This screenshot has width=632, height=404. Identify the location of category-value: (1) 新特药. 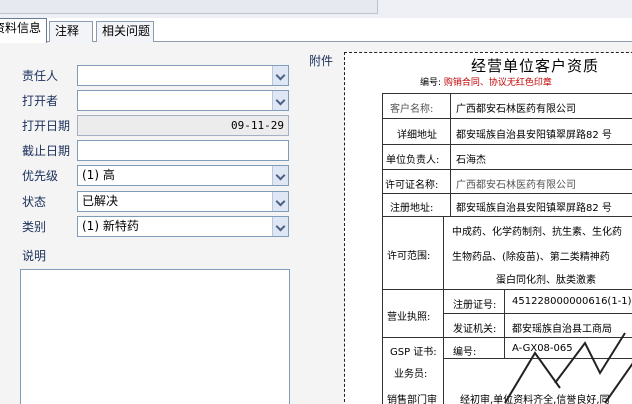
(110, 226).